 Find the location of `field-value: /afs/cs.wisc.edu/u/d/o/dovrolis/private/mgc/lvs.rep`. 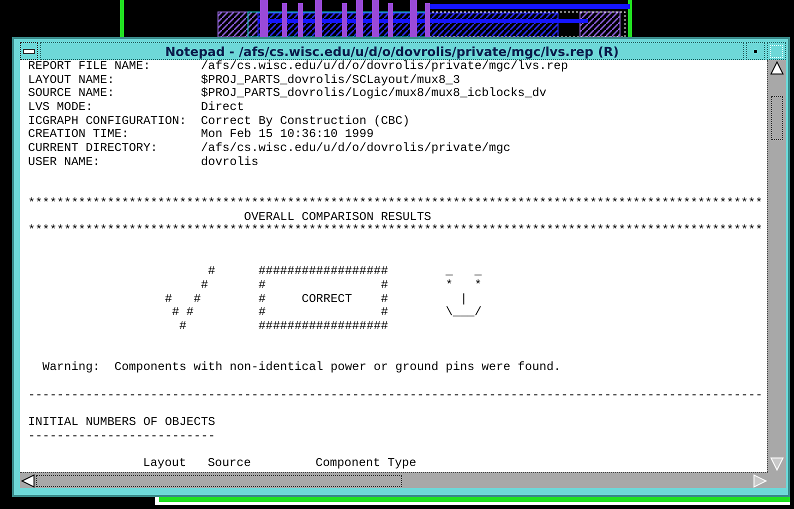

field-value: /afs/cs.wisc.edu/u/d/o/dovrolis/private/mgc/lvs.rep is located at coordinates (384, 66).